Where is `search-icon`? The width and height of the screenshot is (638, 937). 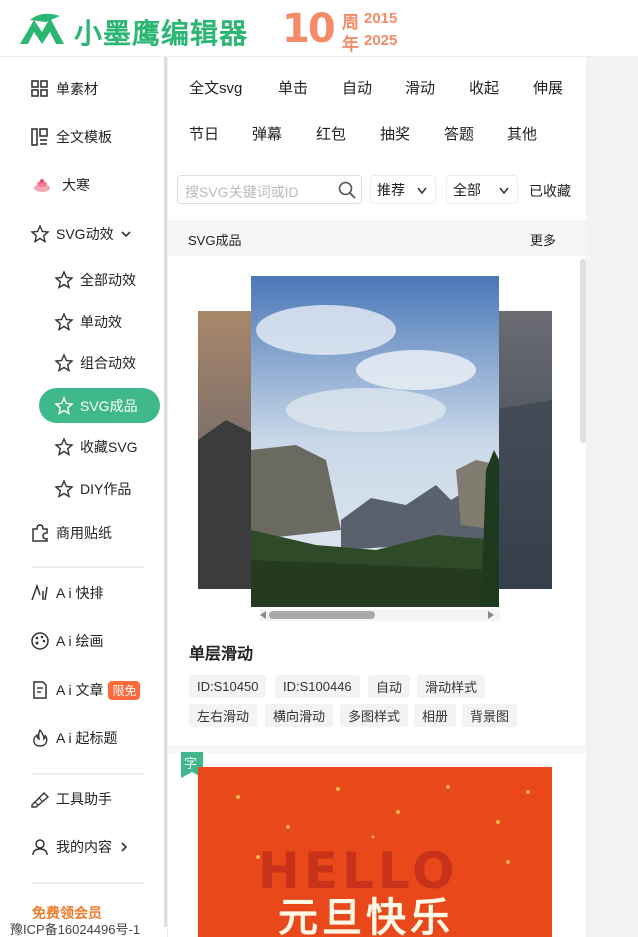
search-icon is located at coordinates (347, 190).